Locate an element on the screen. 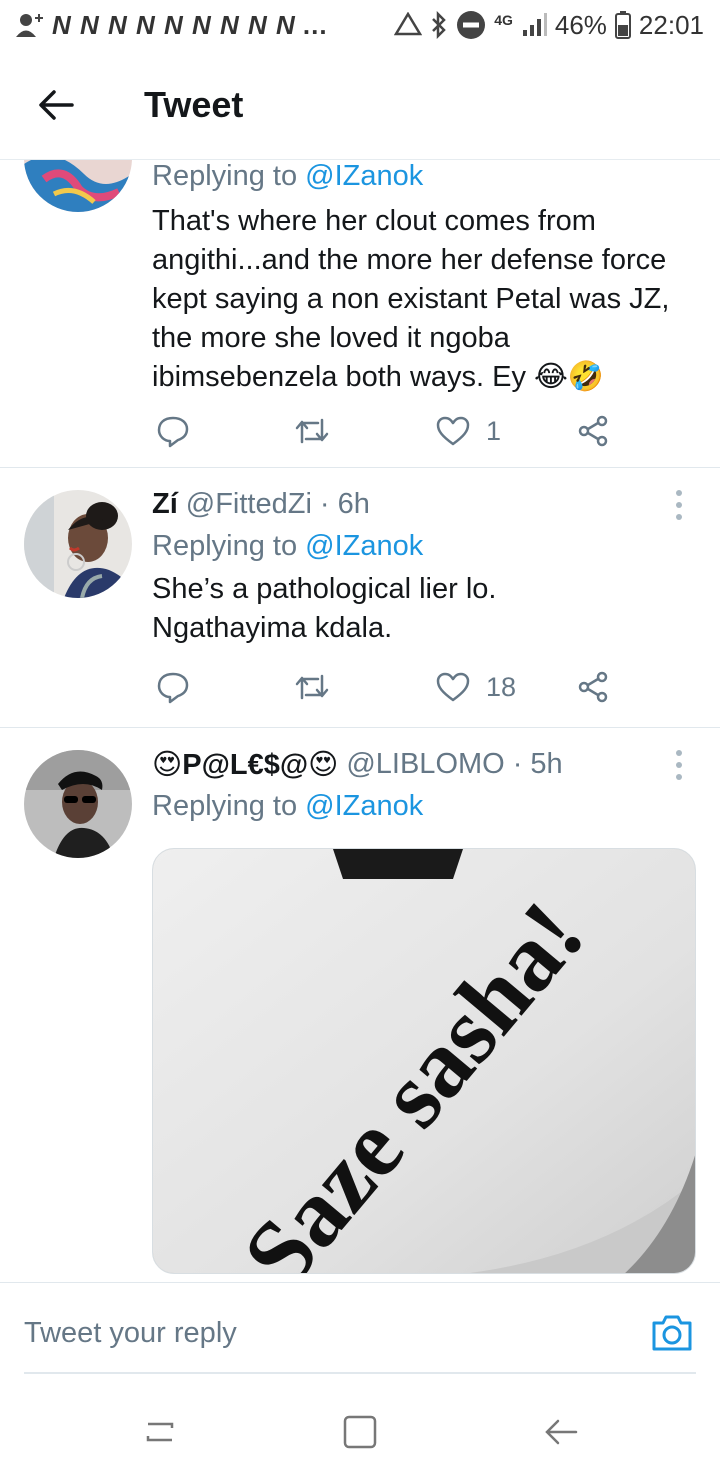  back-button is located at coordinates (56, 105).